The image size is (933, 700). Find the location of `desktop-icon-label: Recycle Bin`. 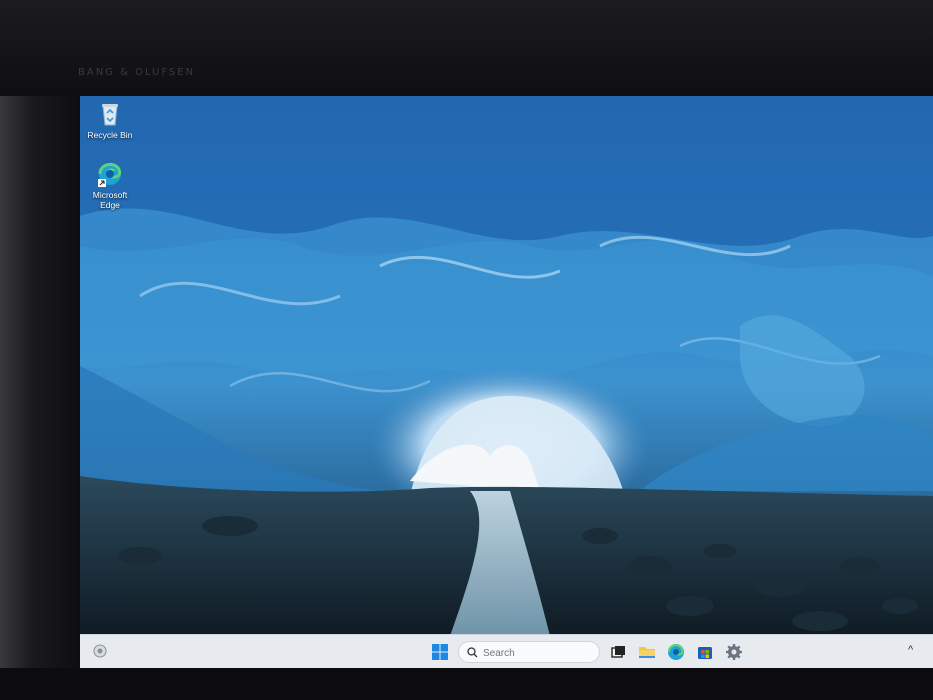

desktop-icon-label: Recycle Bin is located at coordinates (110, 135).